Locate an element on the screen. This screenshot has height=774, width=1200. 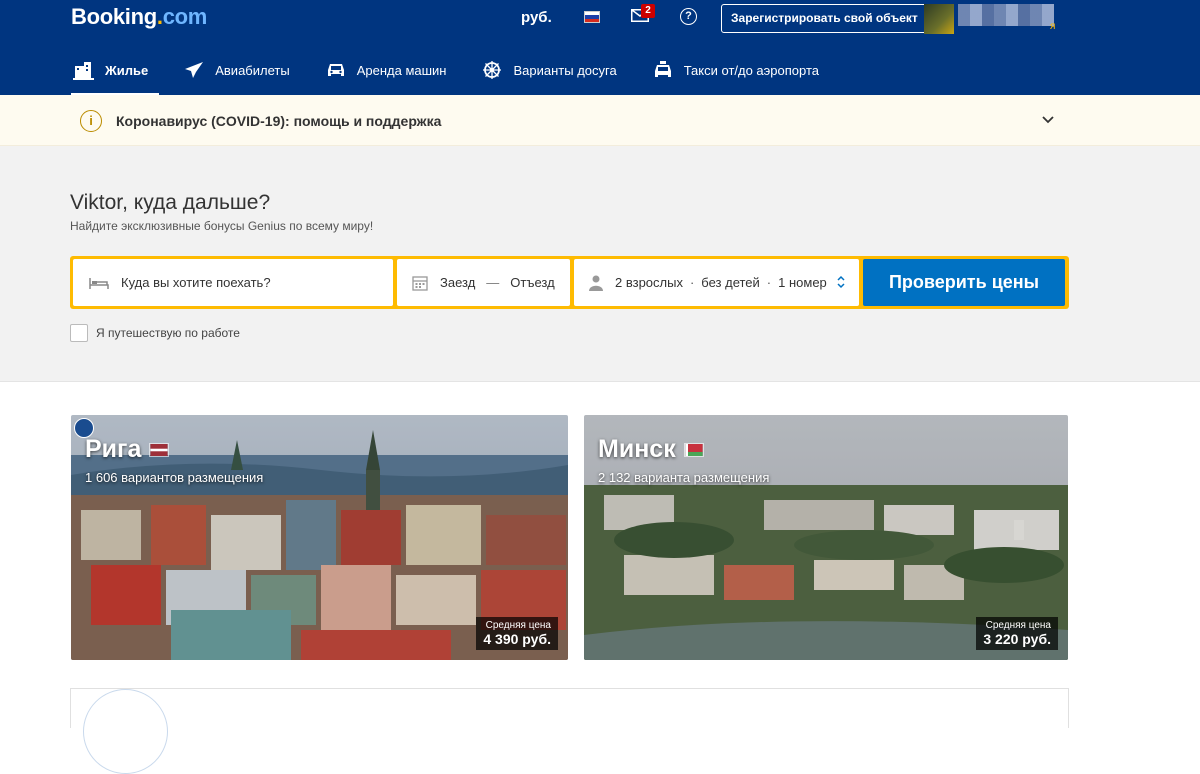
nav-flights: Авиабилеты is located at coordinates (240, 70).